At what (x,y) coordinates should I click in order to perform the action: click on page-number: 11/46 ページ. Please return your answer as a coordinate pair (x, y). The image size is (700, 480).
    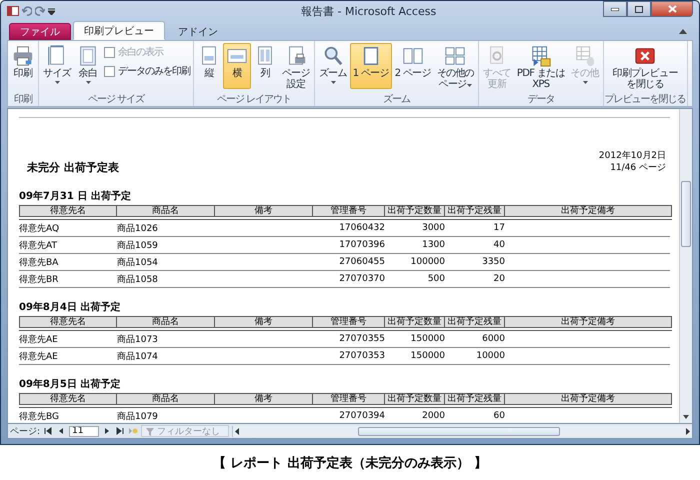
    Looking at the image, I should click on (637, 168).